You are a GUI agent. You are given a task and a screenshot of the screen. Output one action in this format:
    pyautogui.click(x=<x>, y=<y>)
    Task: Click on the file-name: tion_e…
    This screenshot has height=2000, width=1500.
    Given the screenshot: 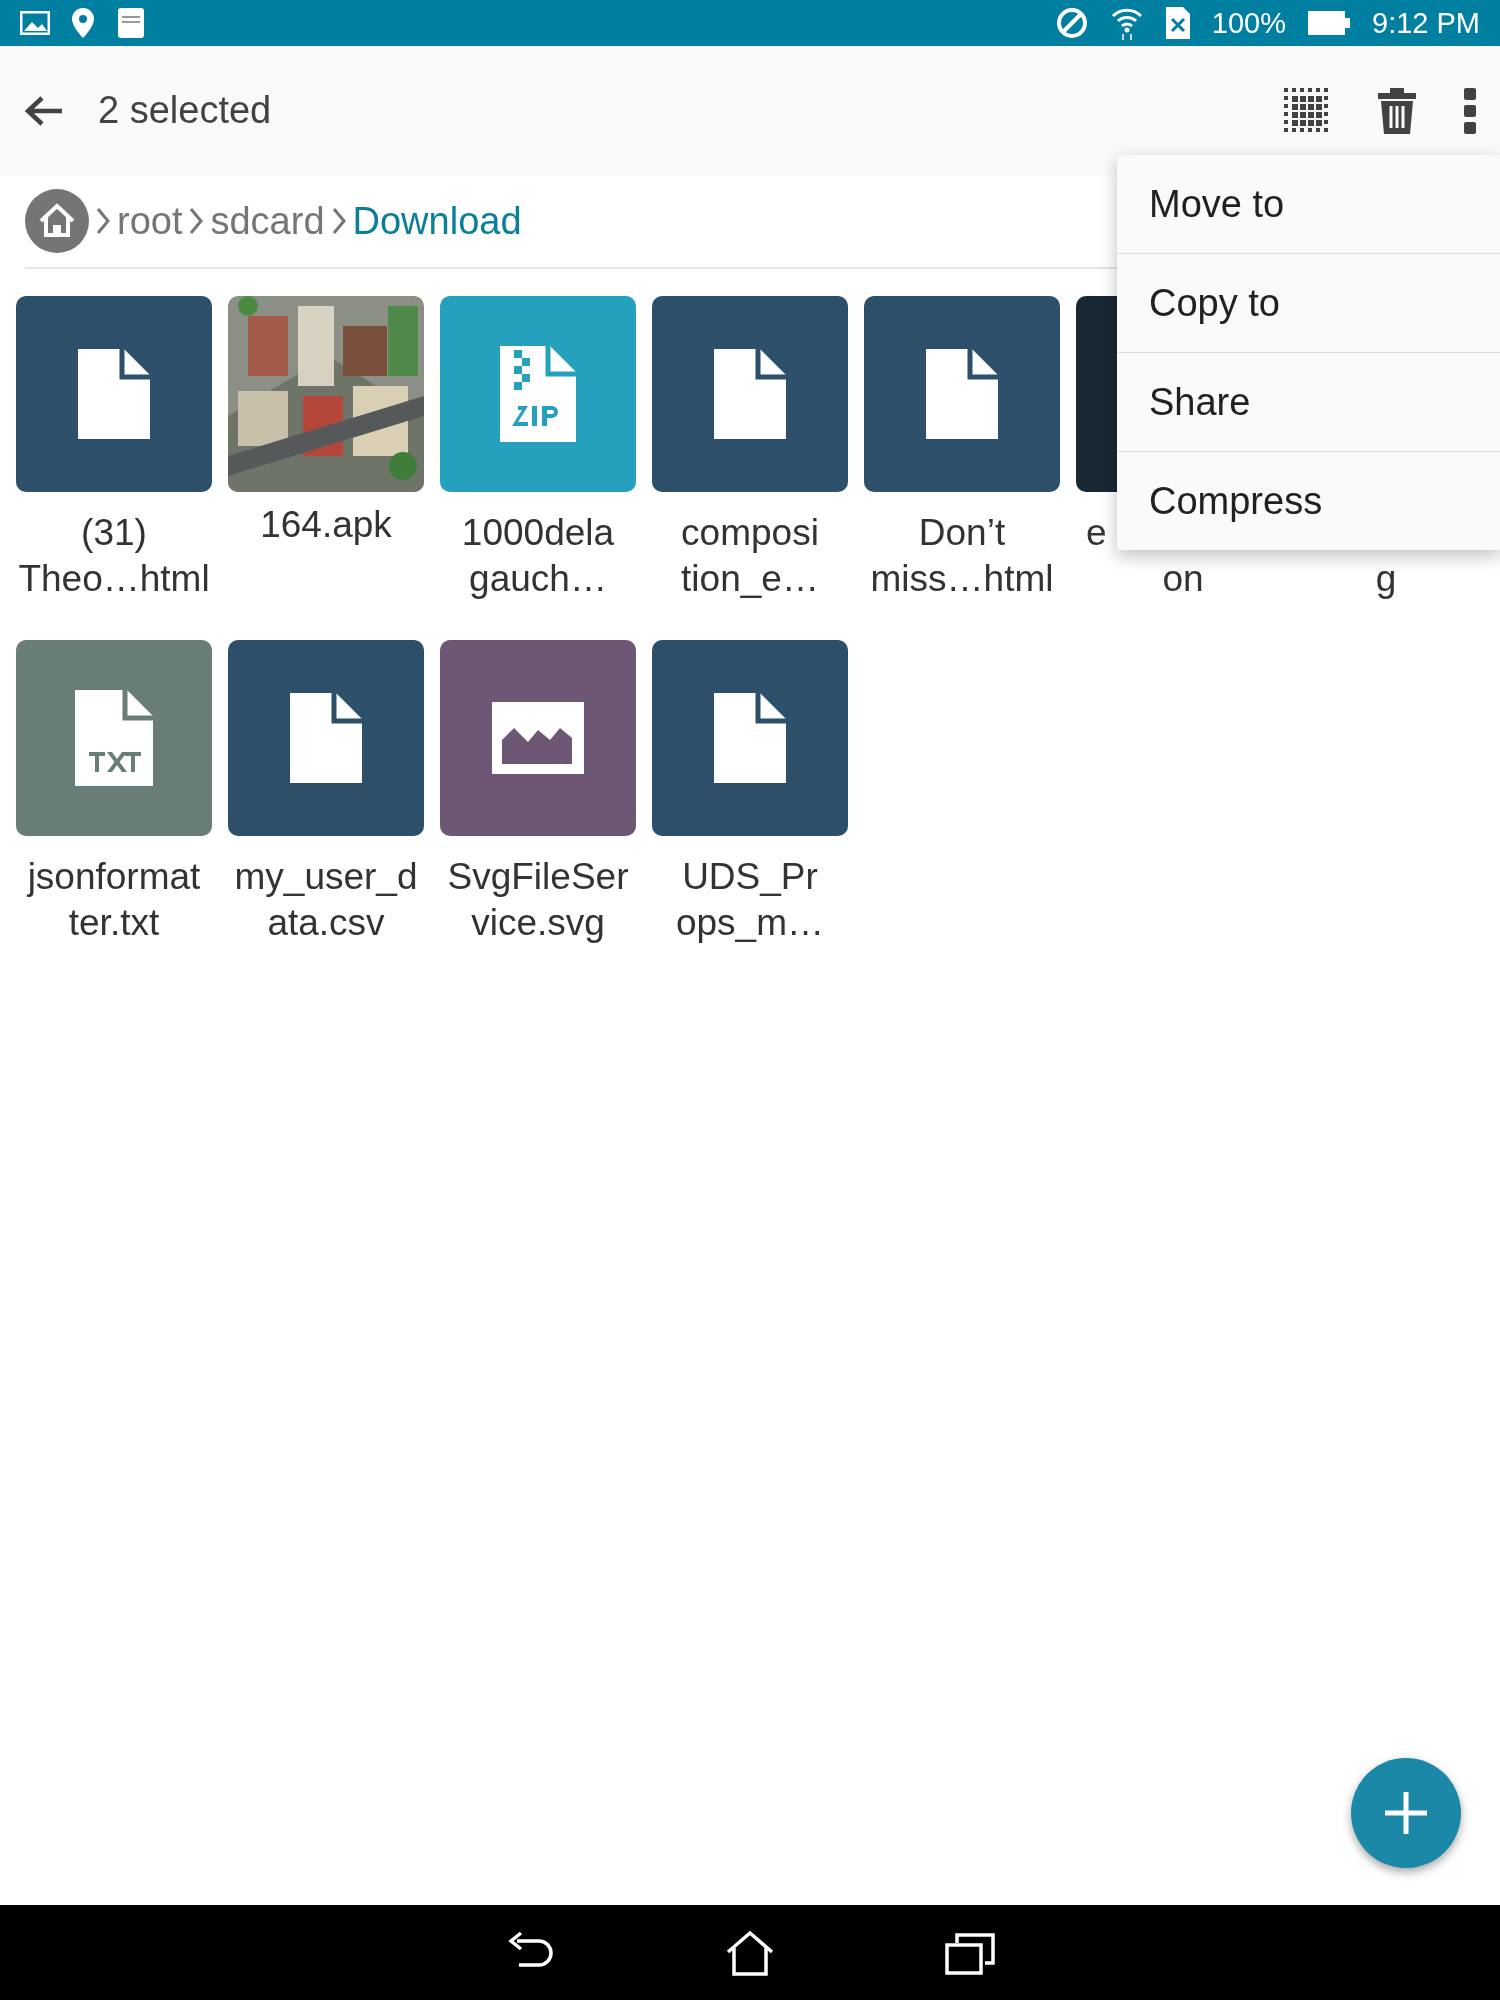 What is the action you would take?
    pyautogui.click(x=750, y=579)
    